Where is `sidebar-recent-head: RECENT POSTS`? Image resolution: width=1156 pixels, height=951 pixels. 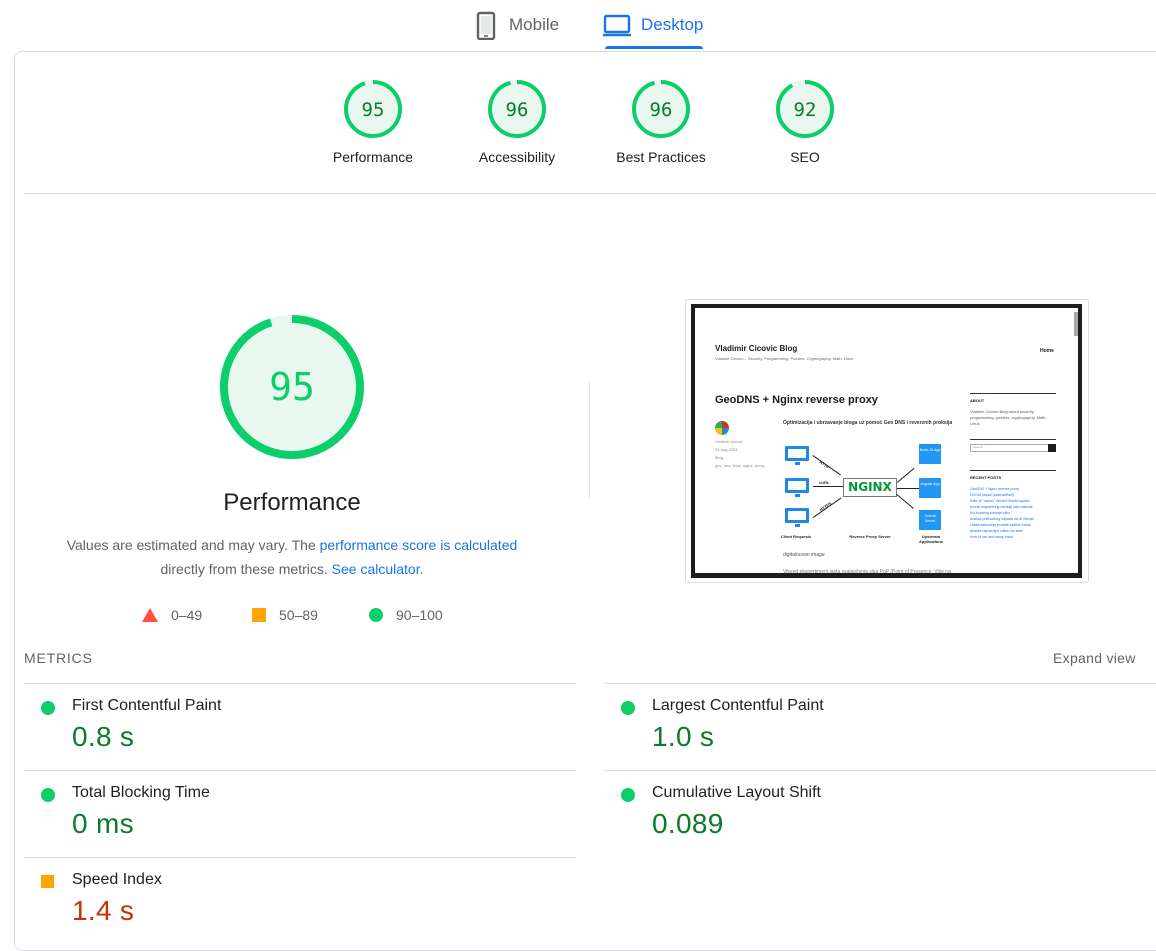 sidebar-recent-head: RECENT POSTS is located at coordinates (986, 477).